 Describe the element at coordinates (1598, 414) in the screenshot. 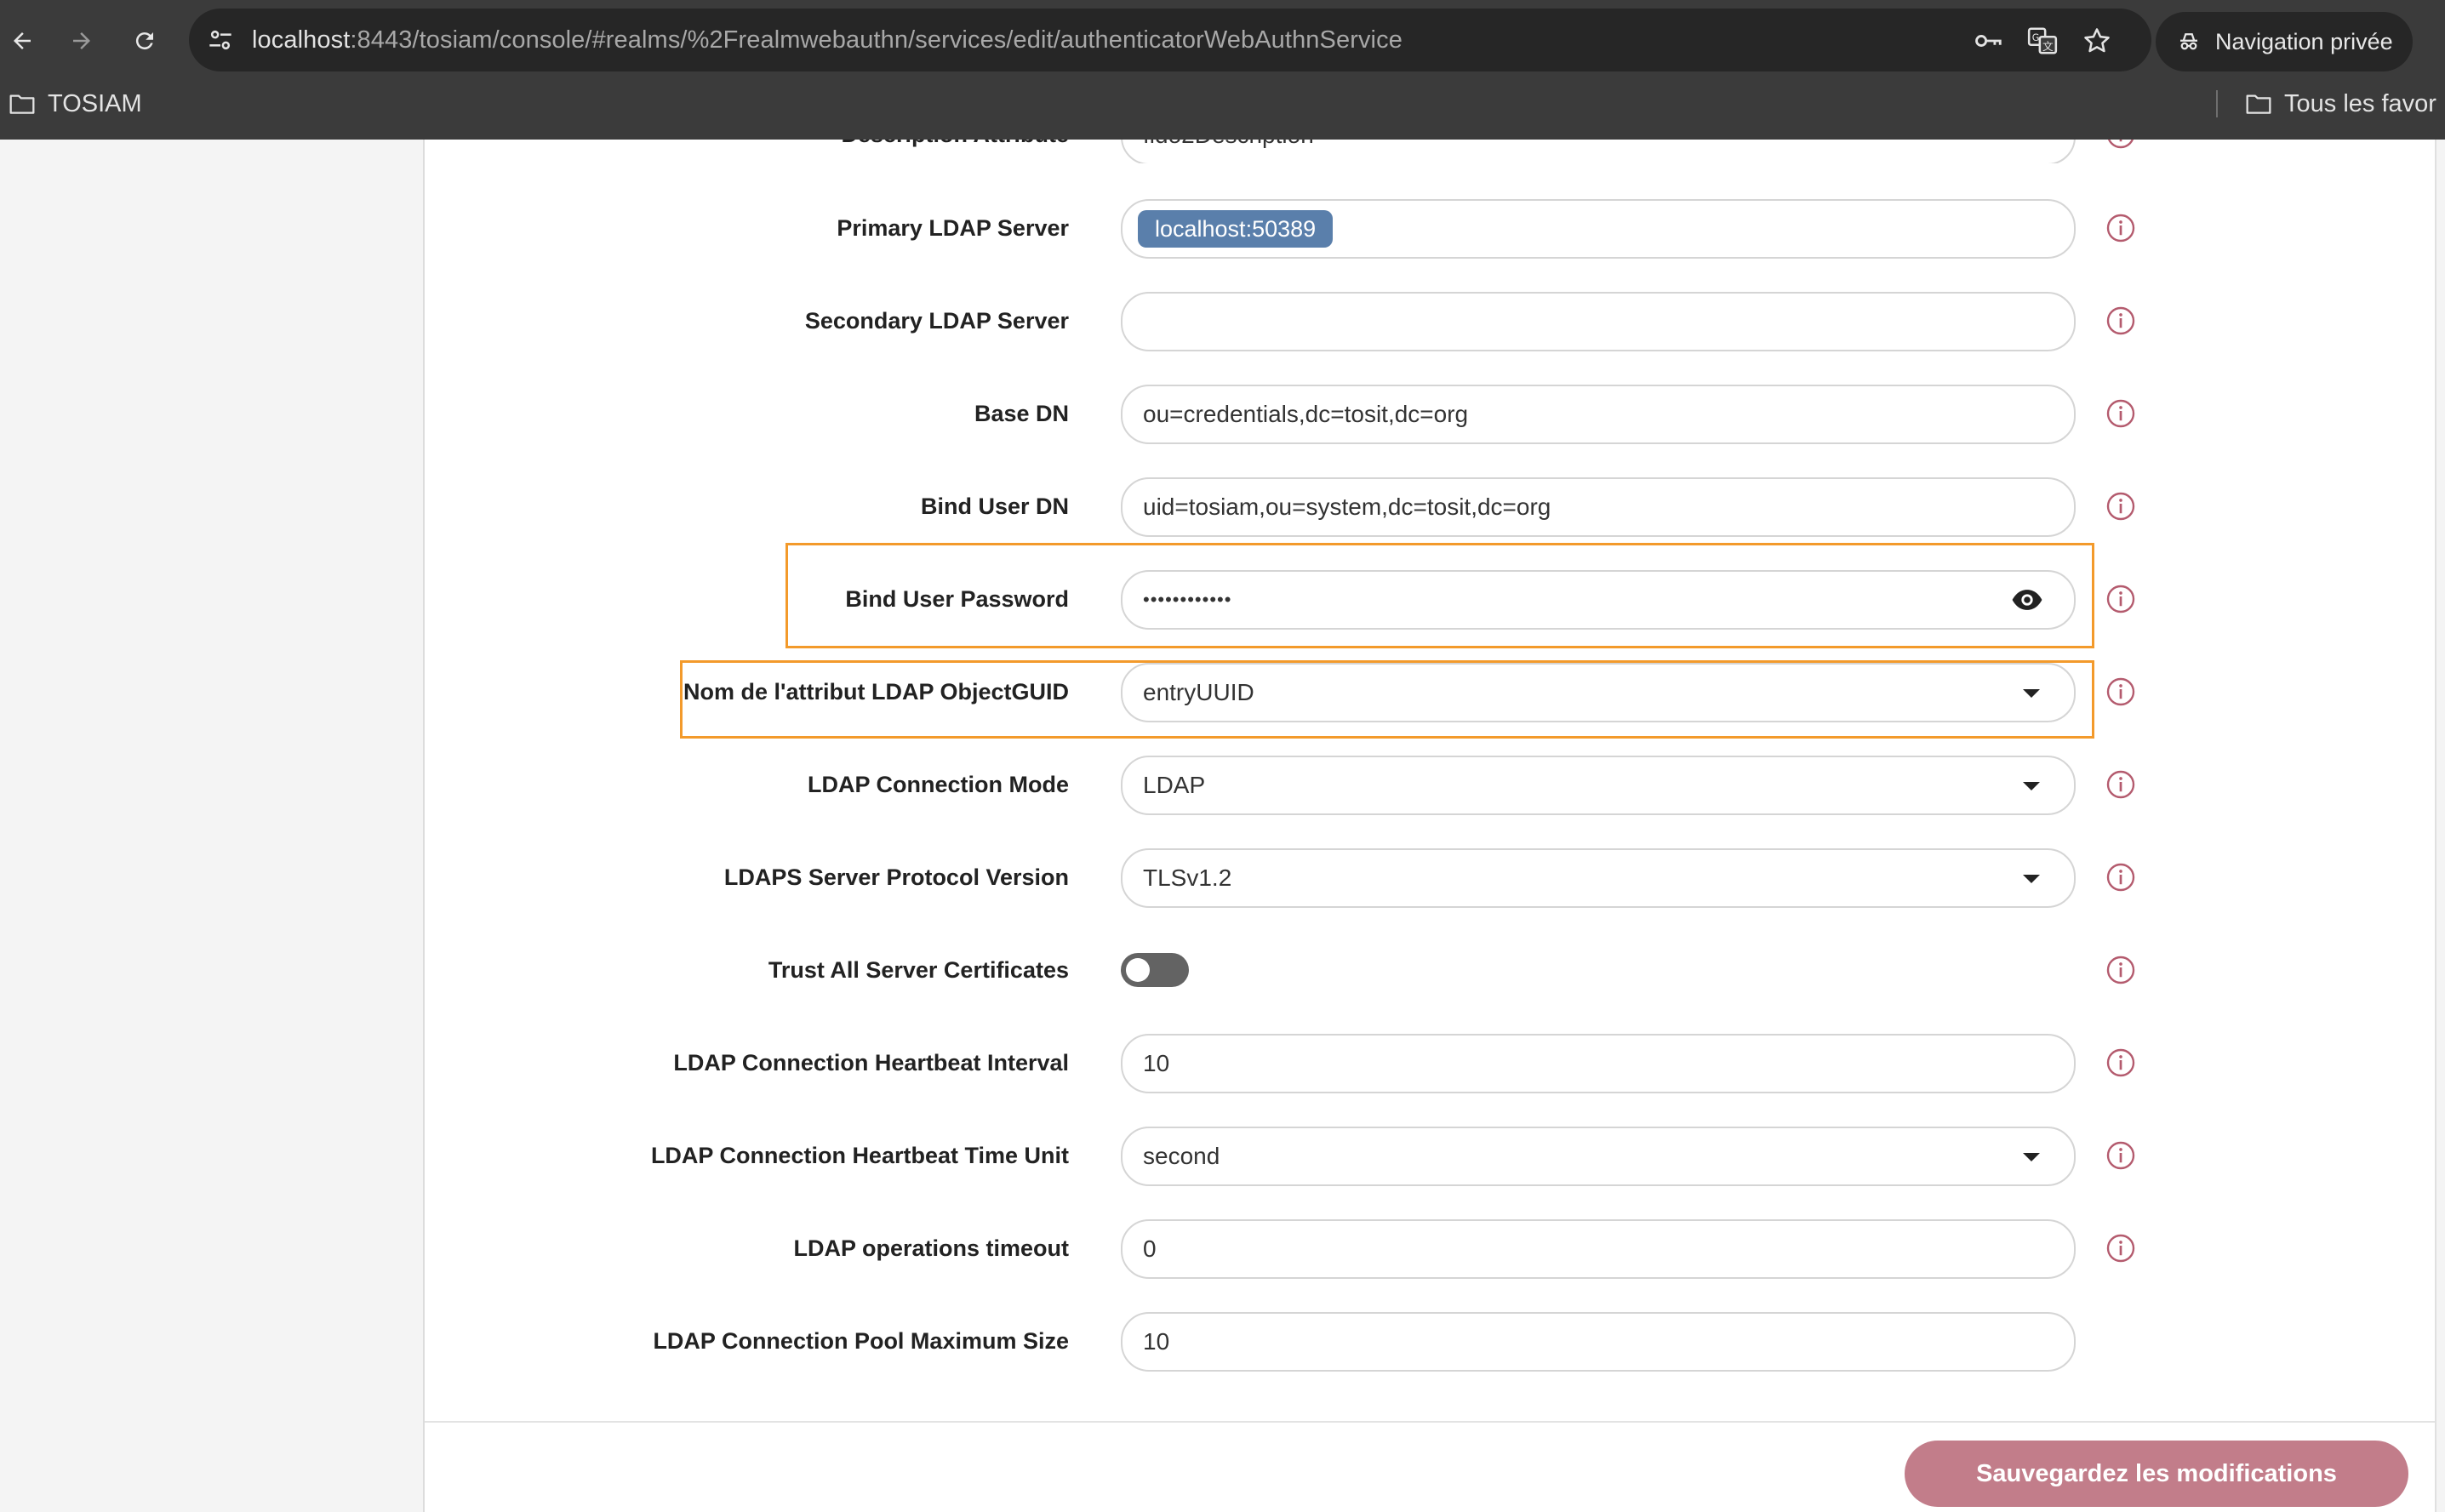

I see `base-dn-input: ou=credentials,dc=tosit,dc=org` at that location.